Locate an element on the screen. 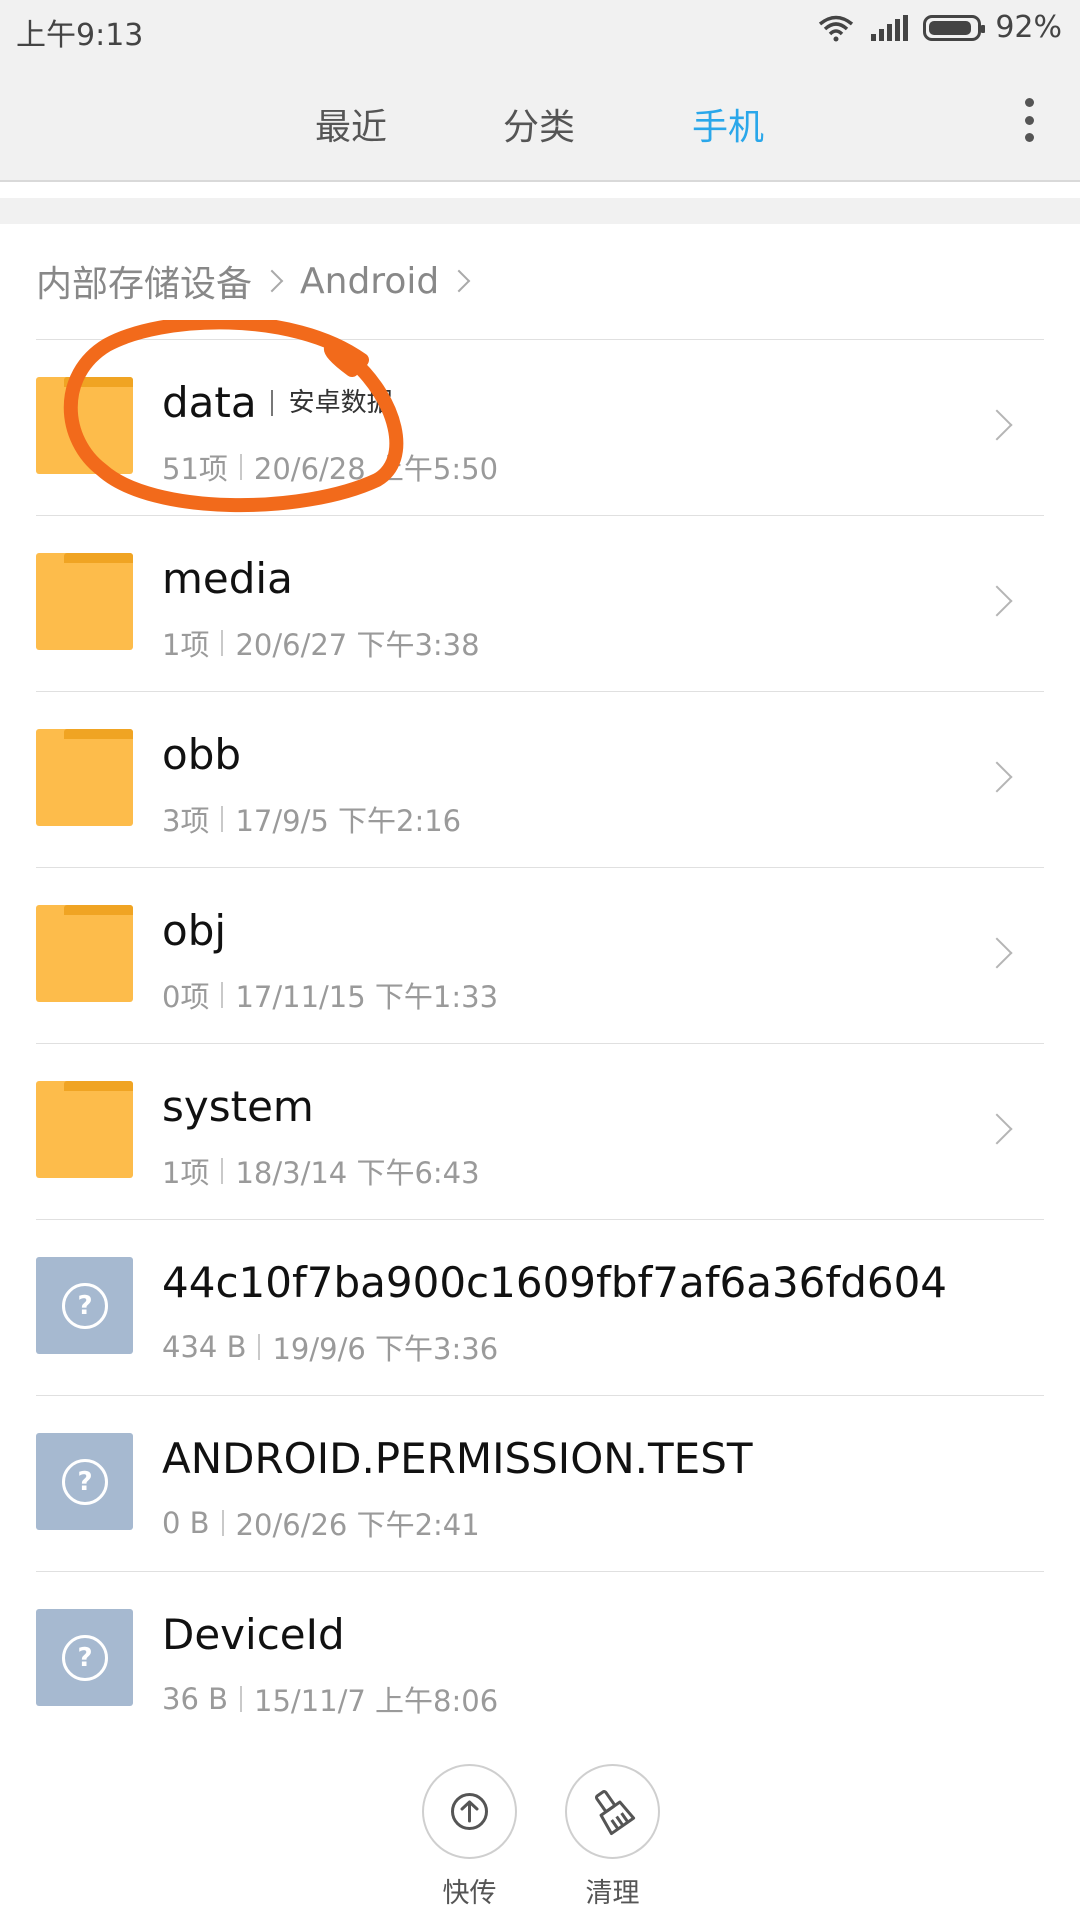 The image size is (1080, 1920). top-bar: 上午9:13 92% 最近 分类 手机 is located at coordinates (540, 91).